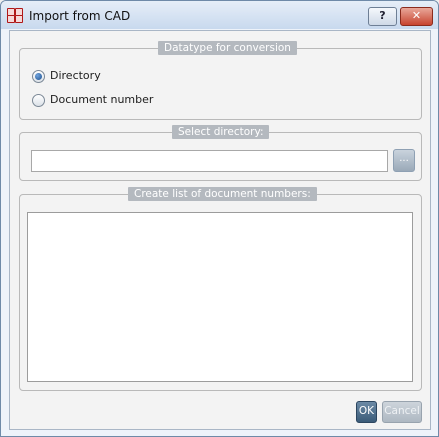  I want to click on ok-button: OK, so click(366, 412).